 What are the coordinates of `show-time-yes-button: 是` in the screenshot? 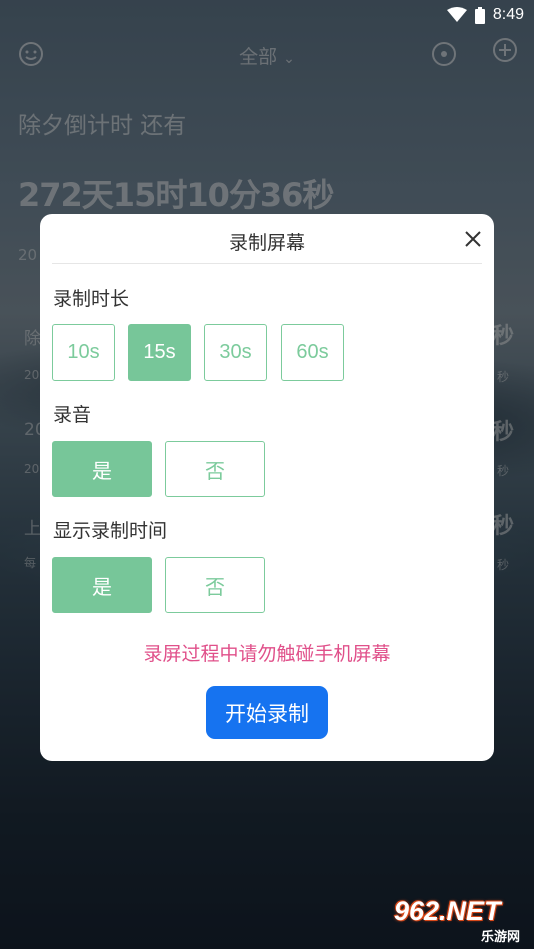 It's located at (102, 585).